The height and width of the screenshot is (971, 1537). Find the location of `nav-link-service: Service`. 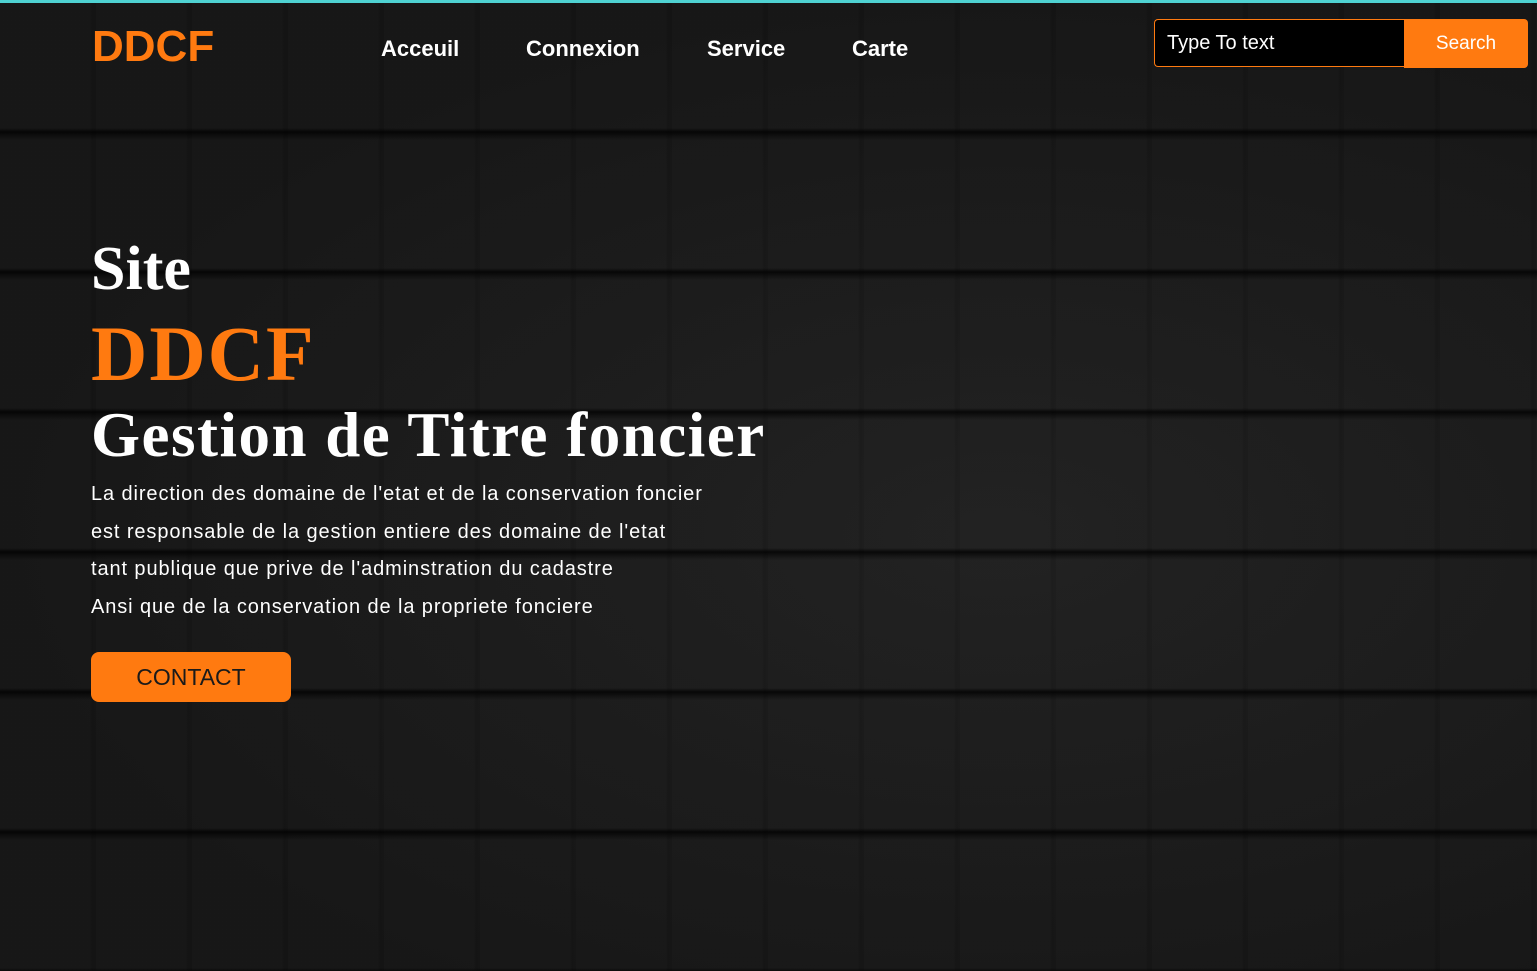

nav-link-service: Service is located at coordinates (746, 49).